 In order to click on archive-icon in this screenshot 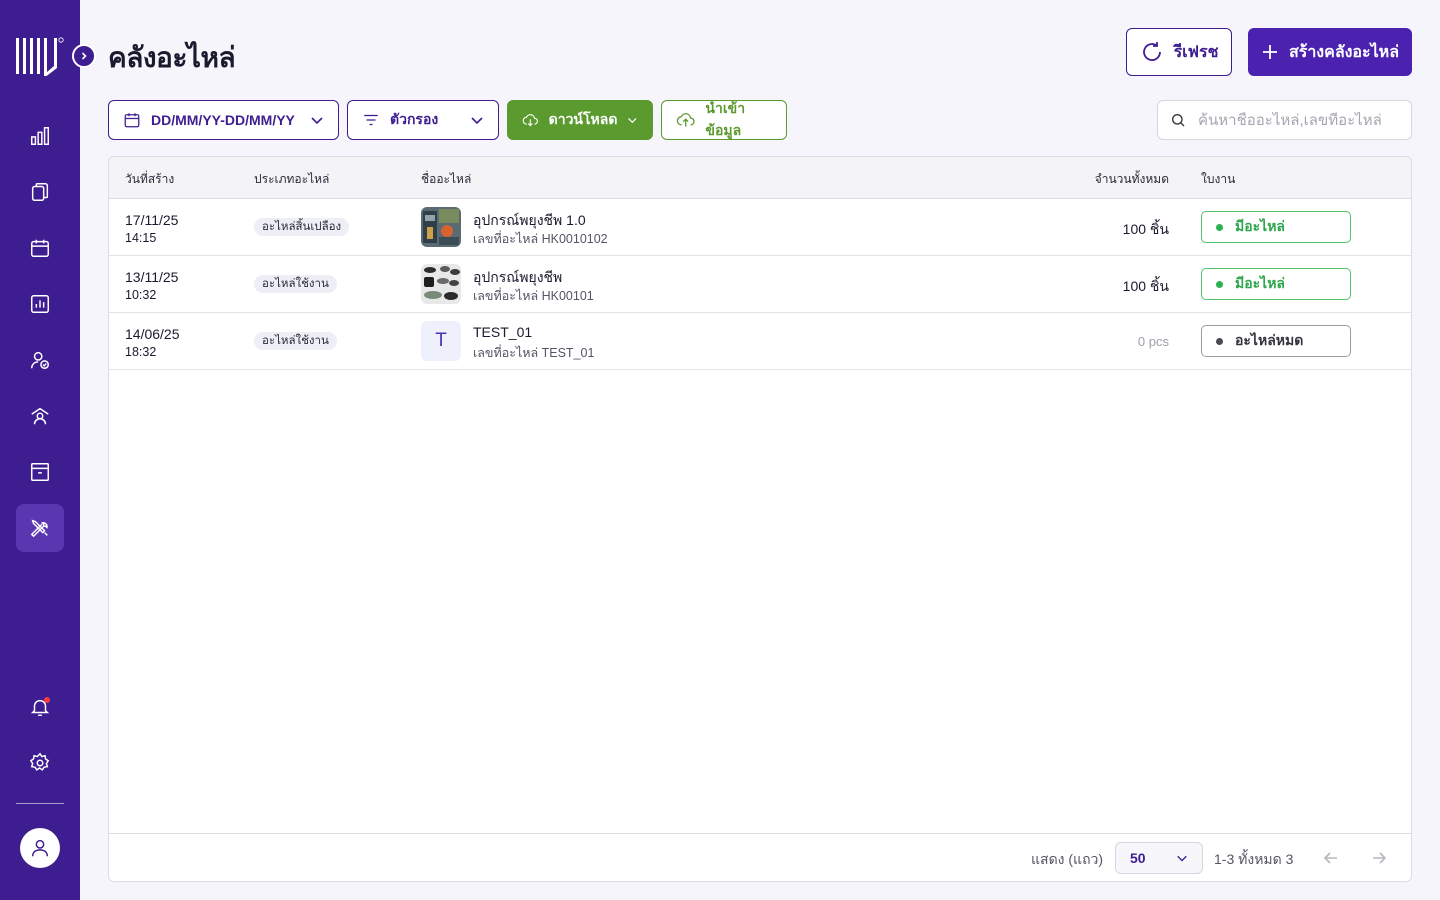, I will do `click(40, 472)`.